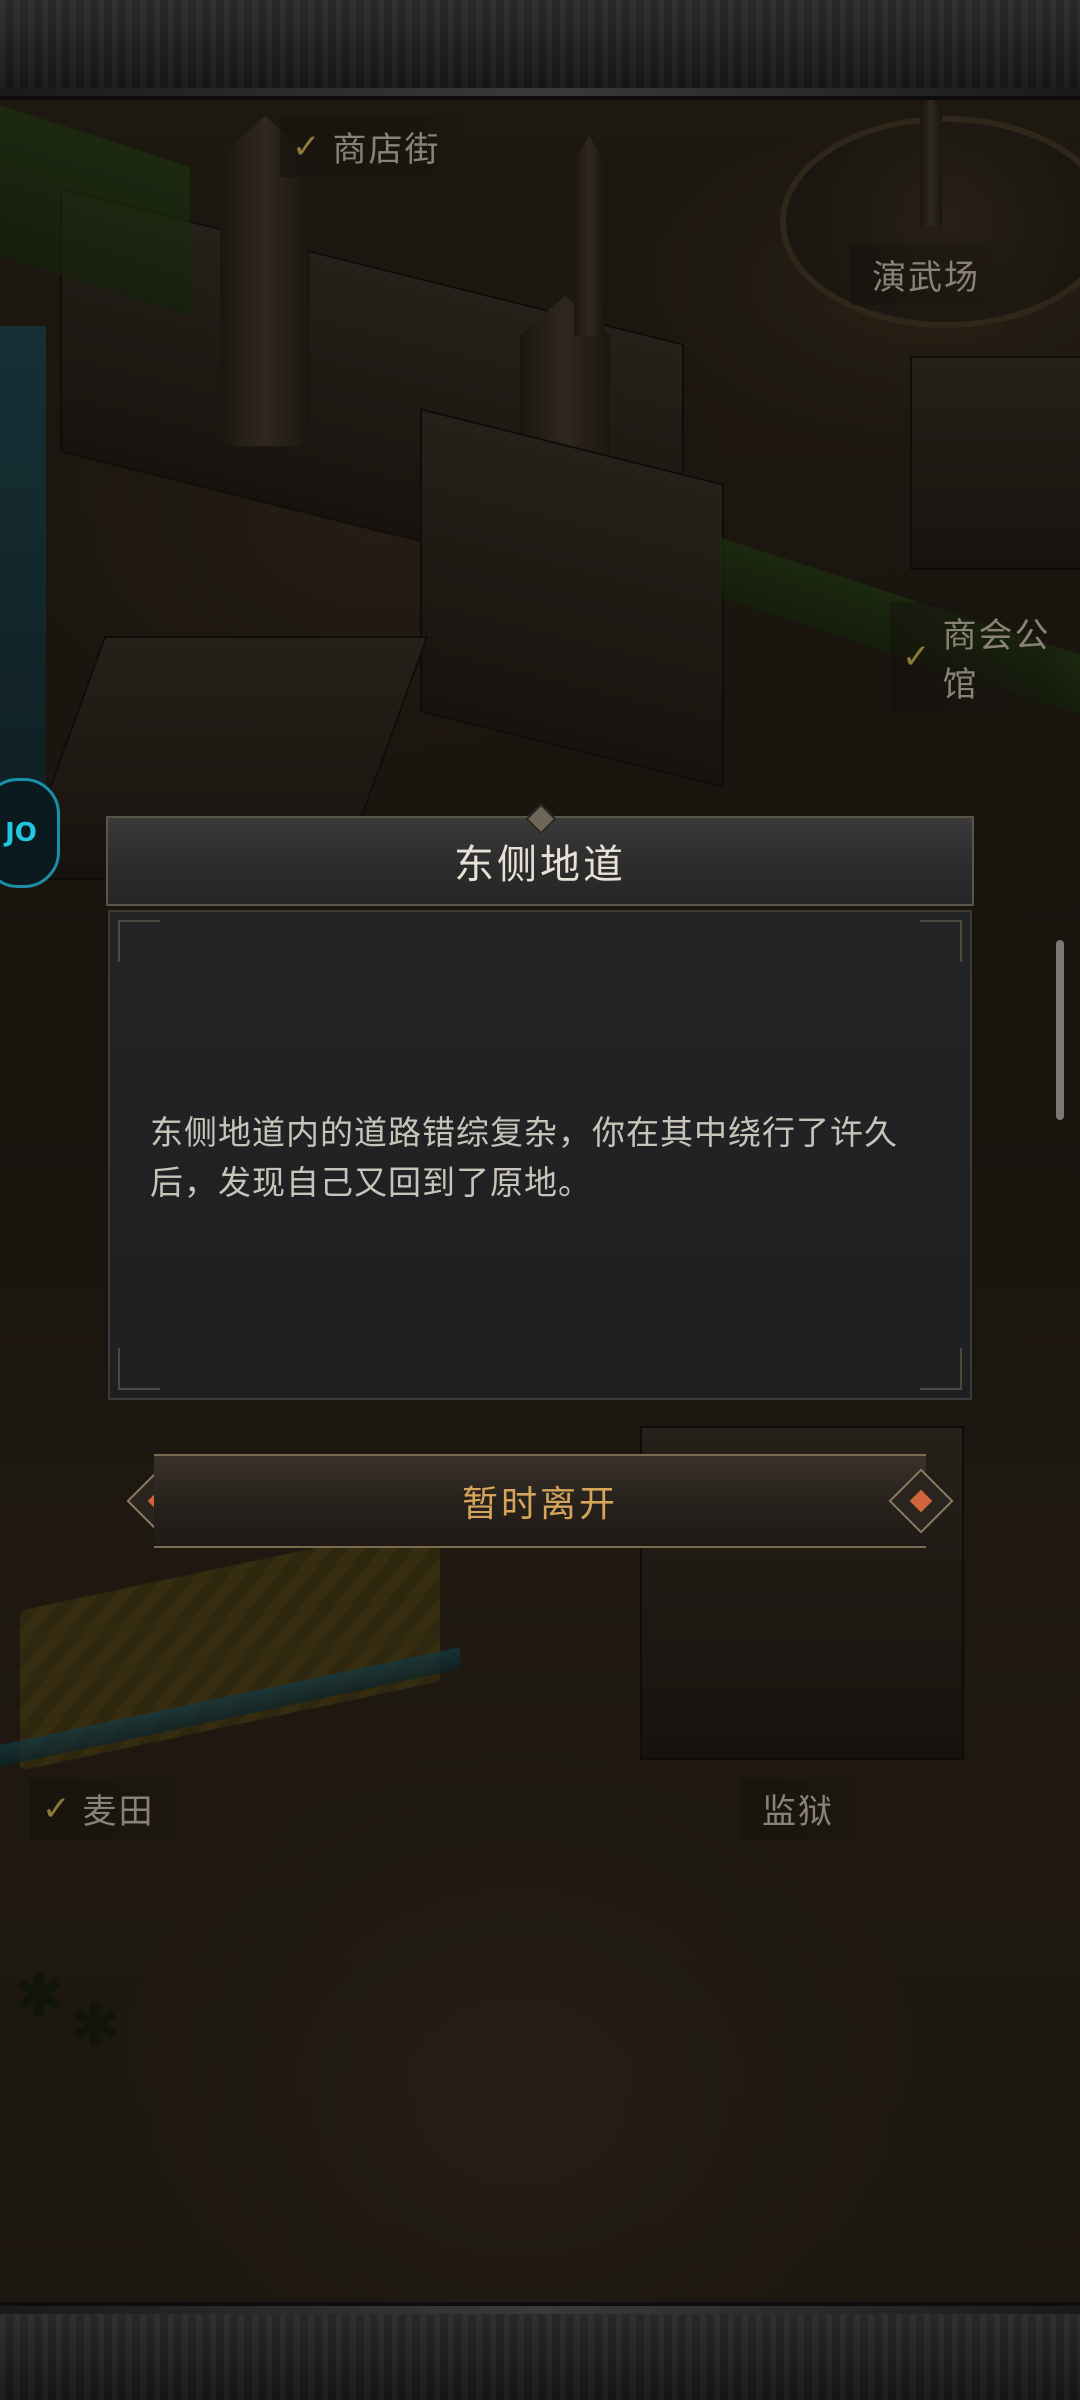  I want to click on map-label-arena: 演武场, so click(928, 274).